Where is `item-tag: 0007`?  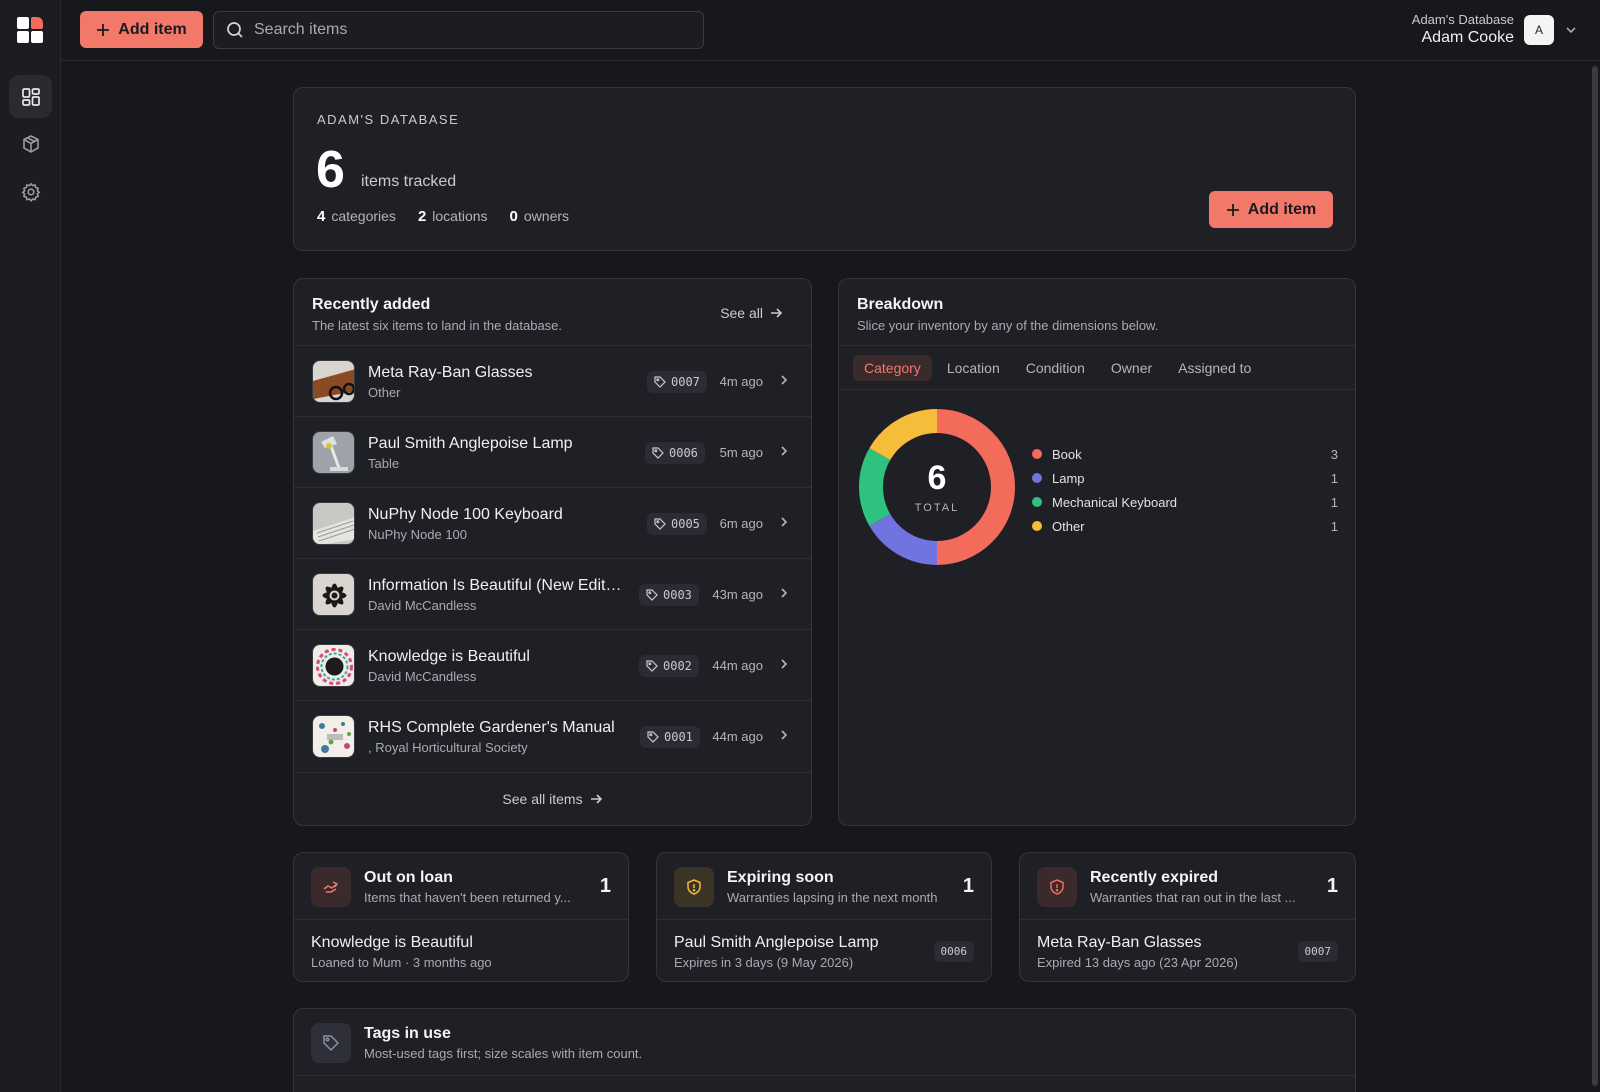
item-tag: 0007 is located at coordinates (677, 382).